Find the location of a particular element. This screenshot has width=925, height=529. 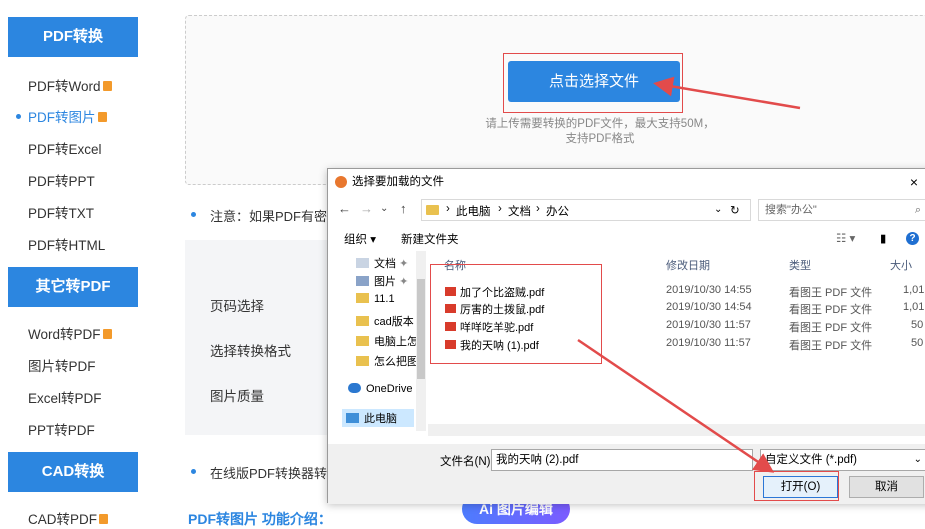

file-size: 50 is located at coordinates (917, 325).